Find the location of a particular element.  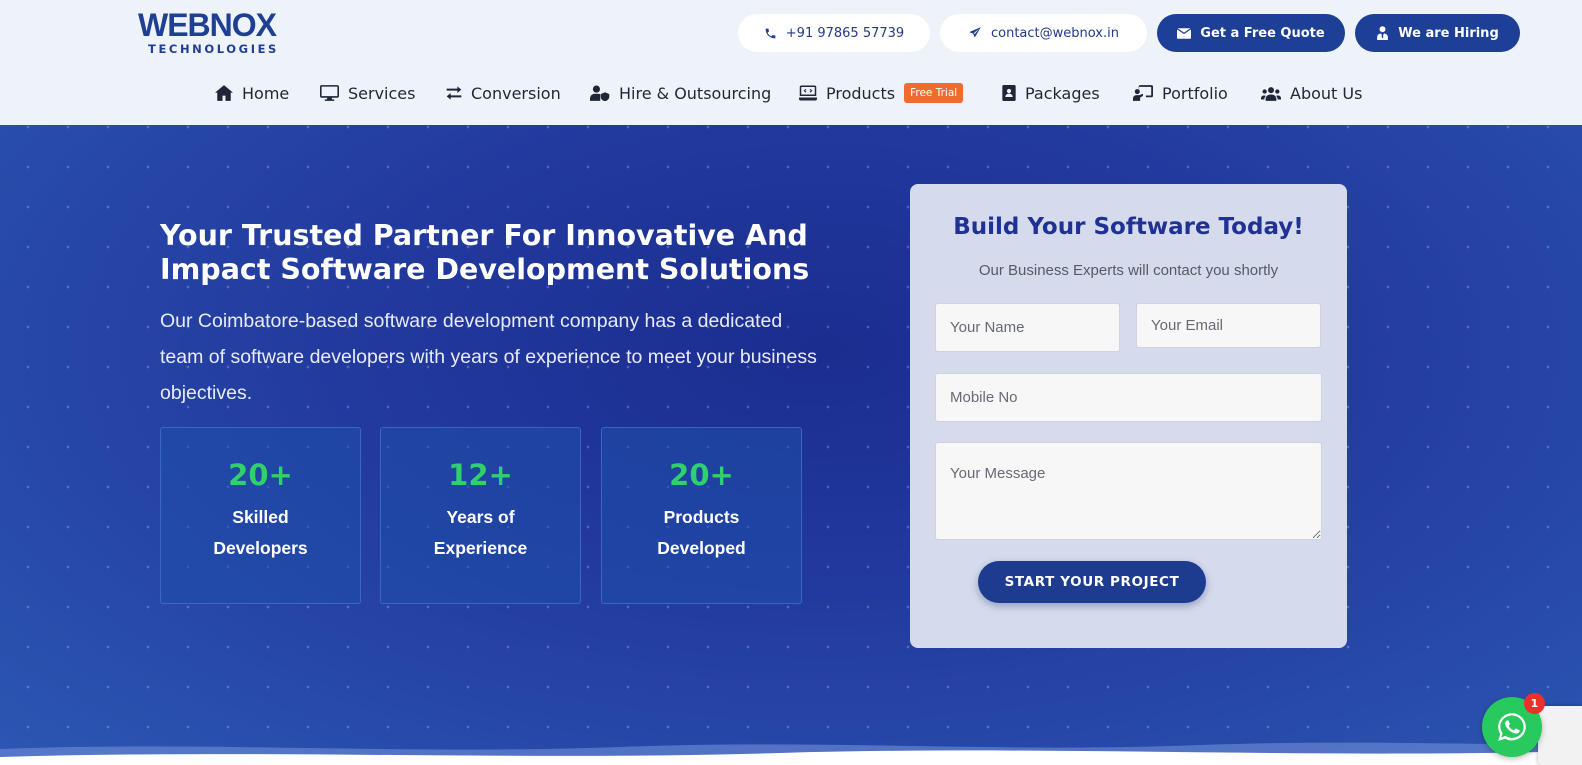

get-free-quote-label: Get a Free Quote is located at coordinates (1262, 33).